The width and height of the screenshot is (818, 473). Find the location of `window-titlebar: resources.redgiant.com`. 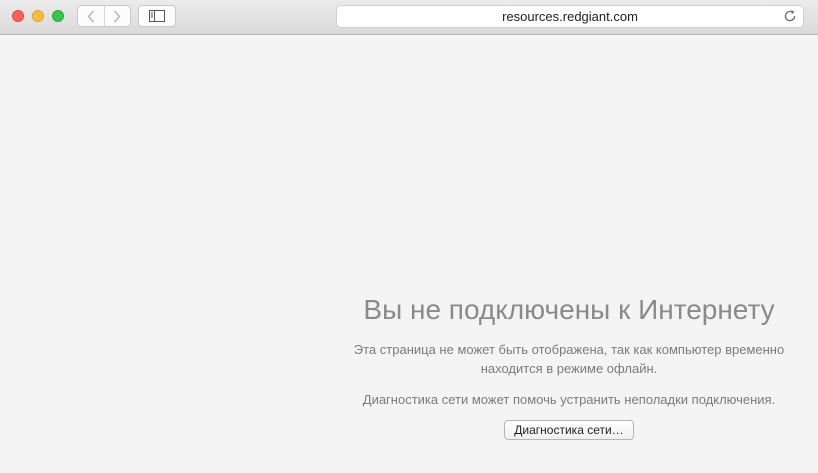

window-titlebar: resources.redgiant.com is located at coordinates (409, 17).